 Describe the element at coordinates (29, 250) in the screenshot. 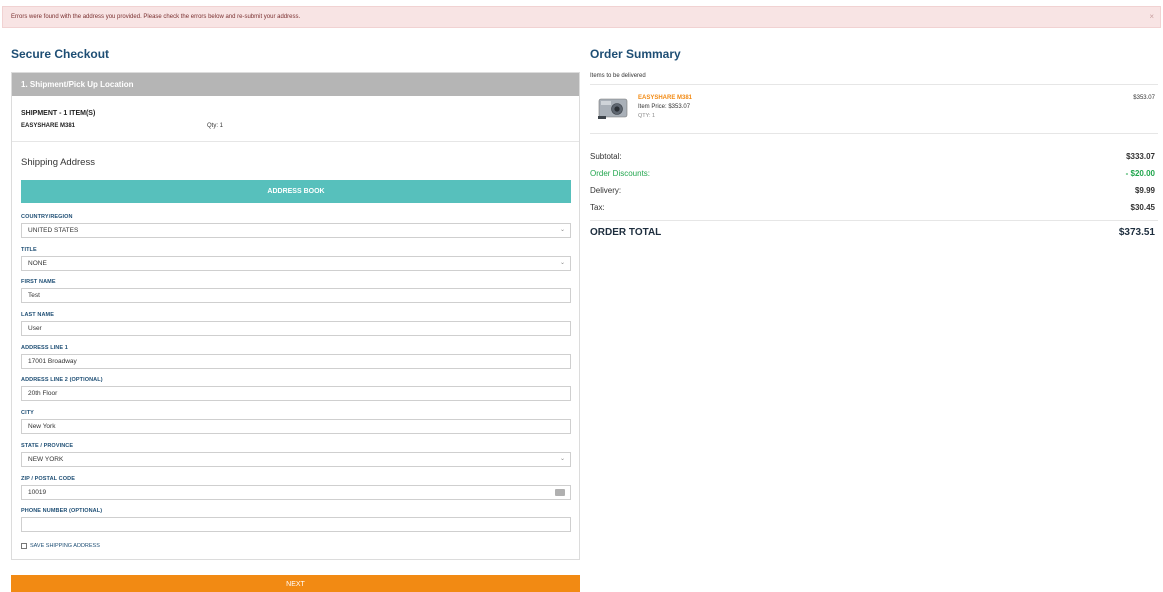

I see `title-label: TITLE` at that location.